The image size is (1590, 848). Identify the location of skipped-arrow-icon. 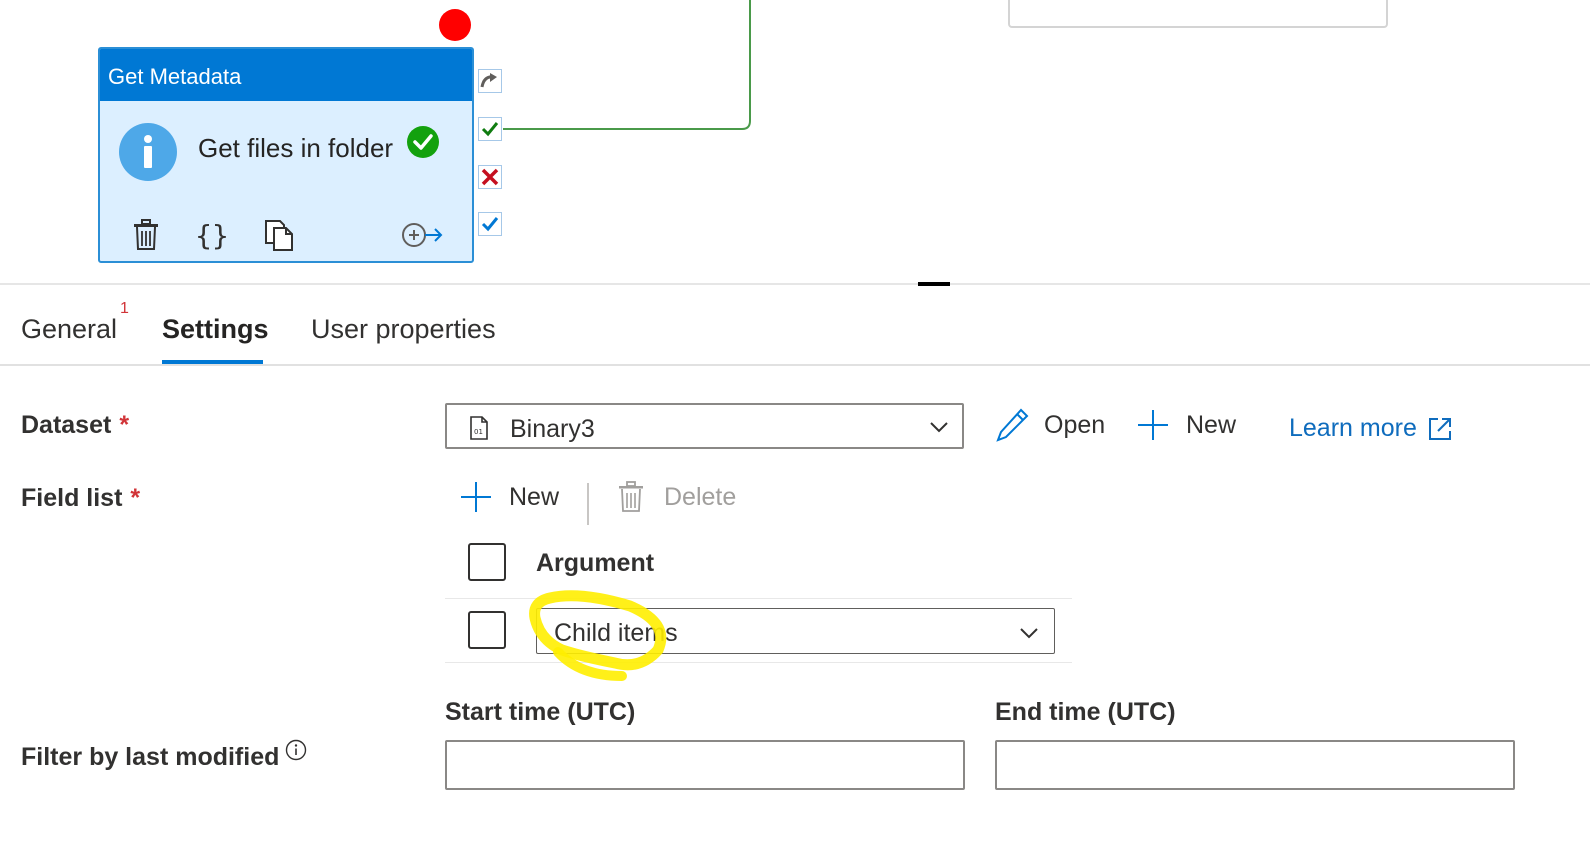
(488, 80).